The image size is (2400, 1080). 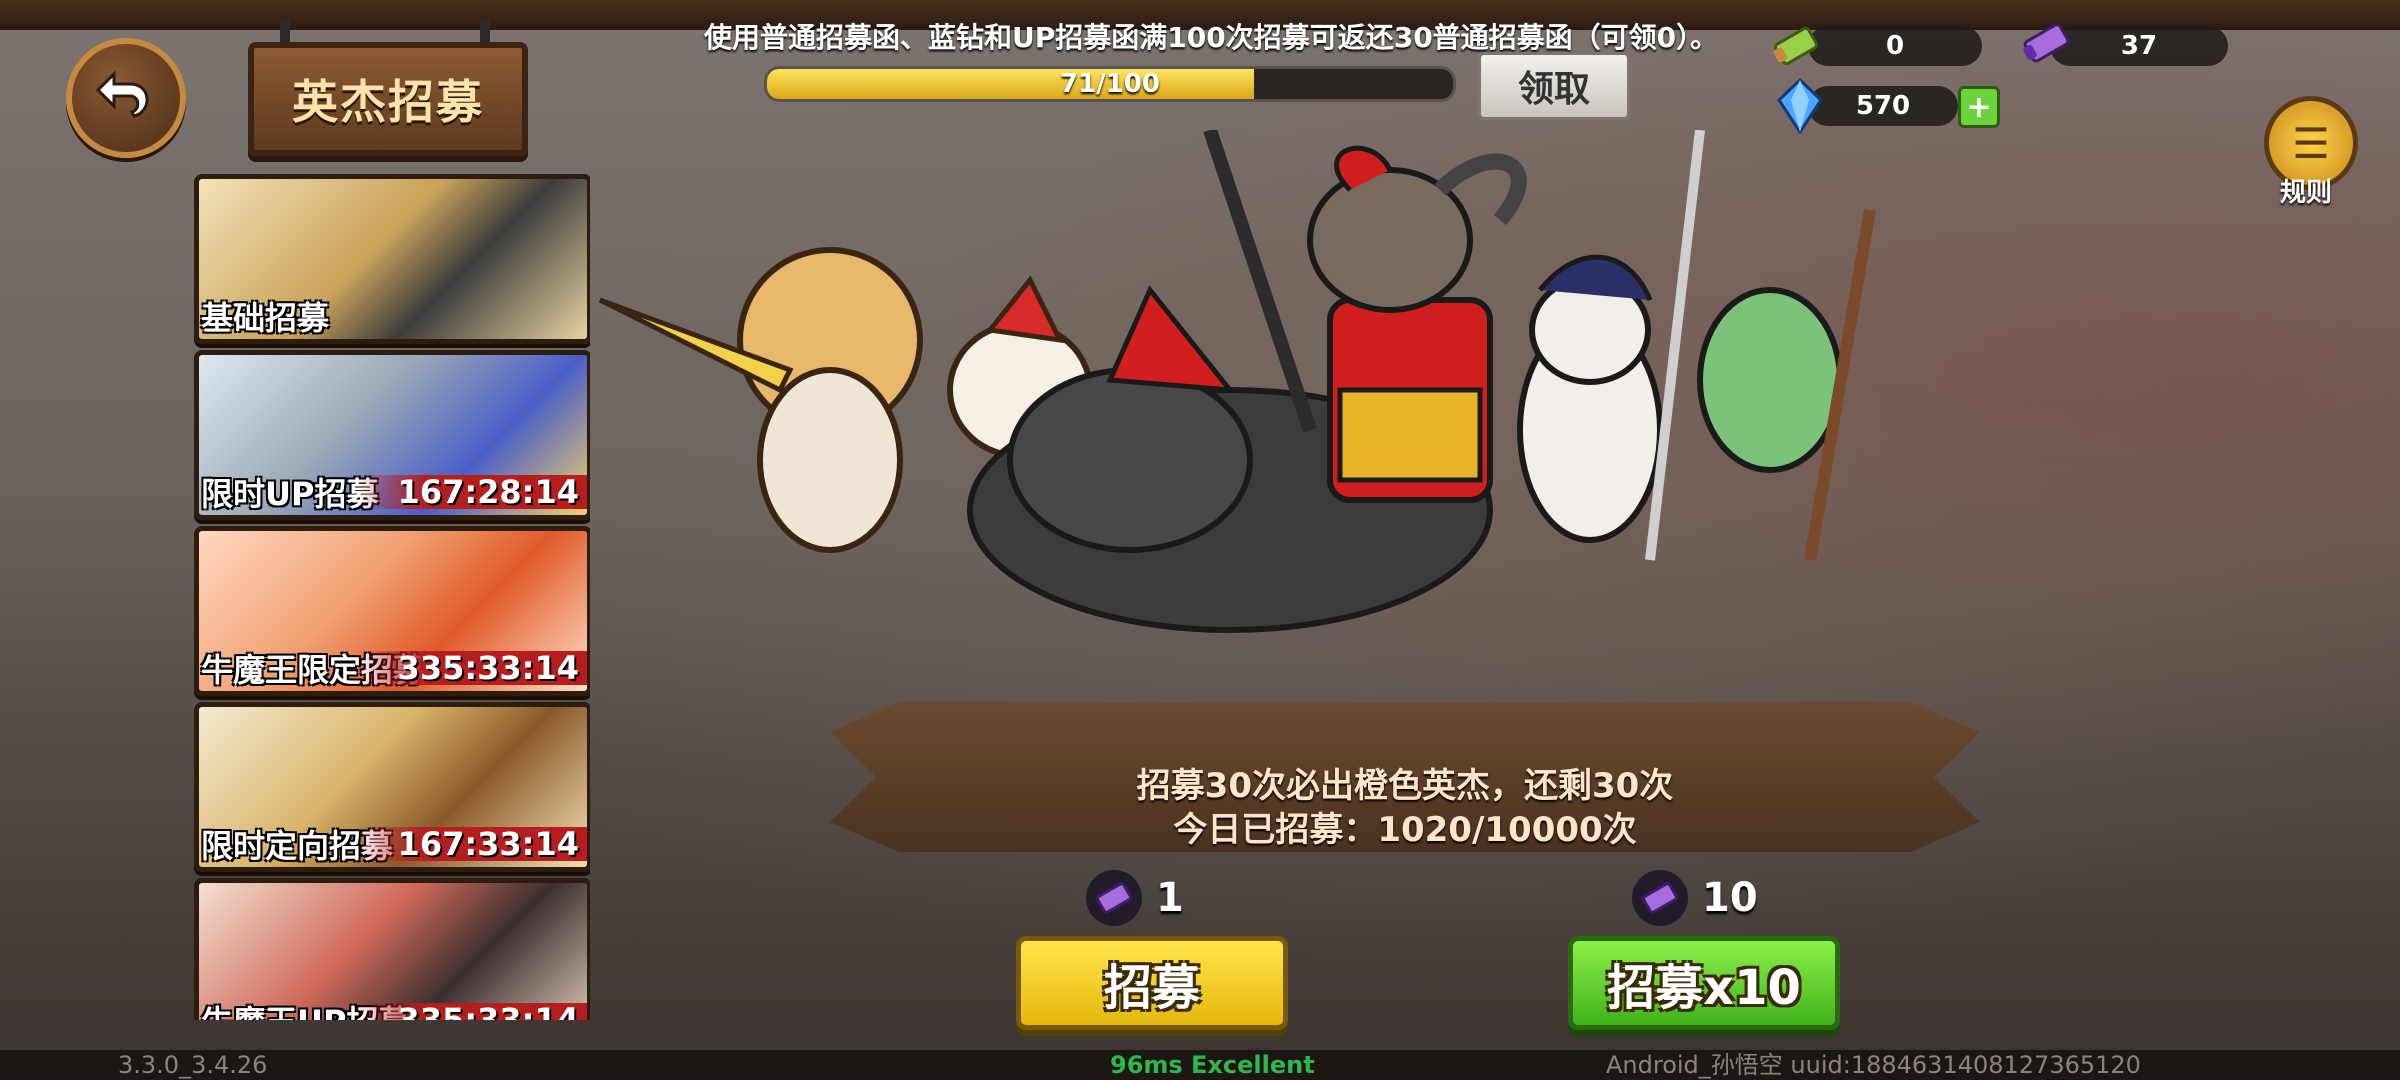 I want to click on back-button, so click(x=126, y=98).